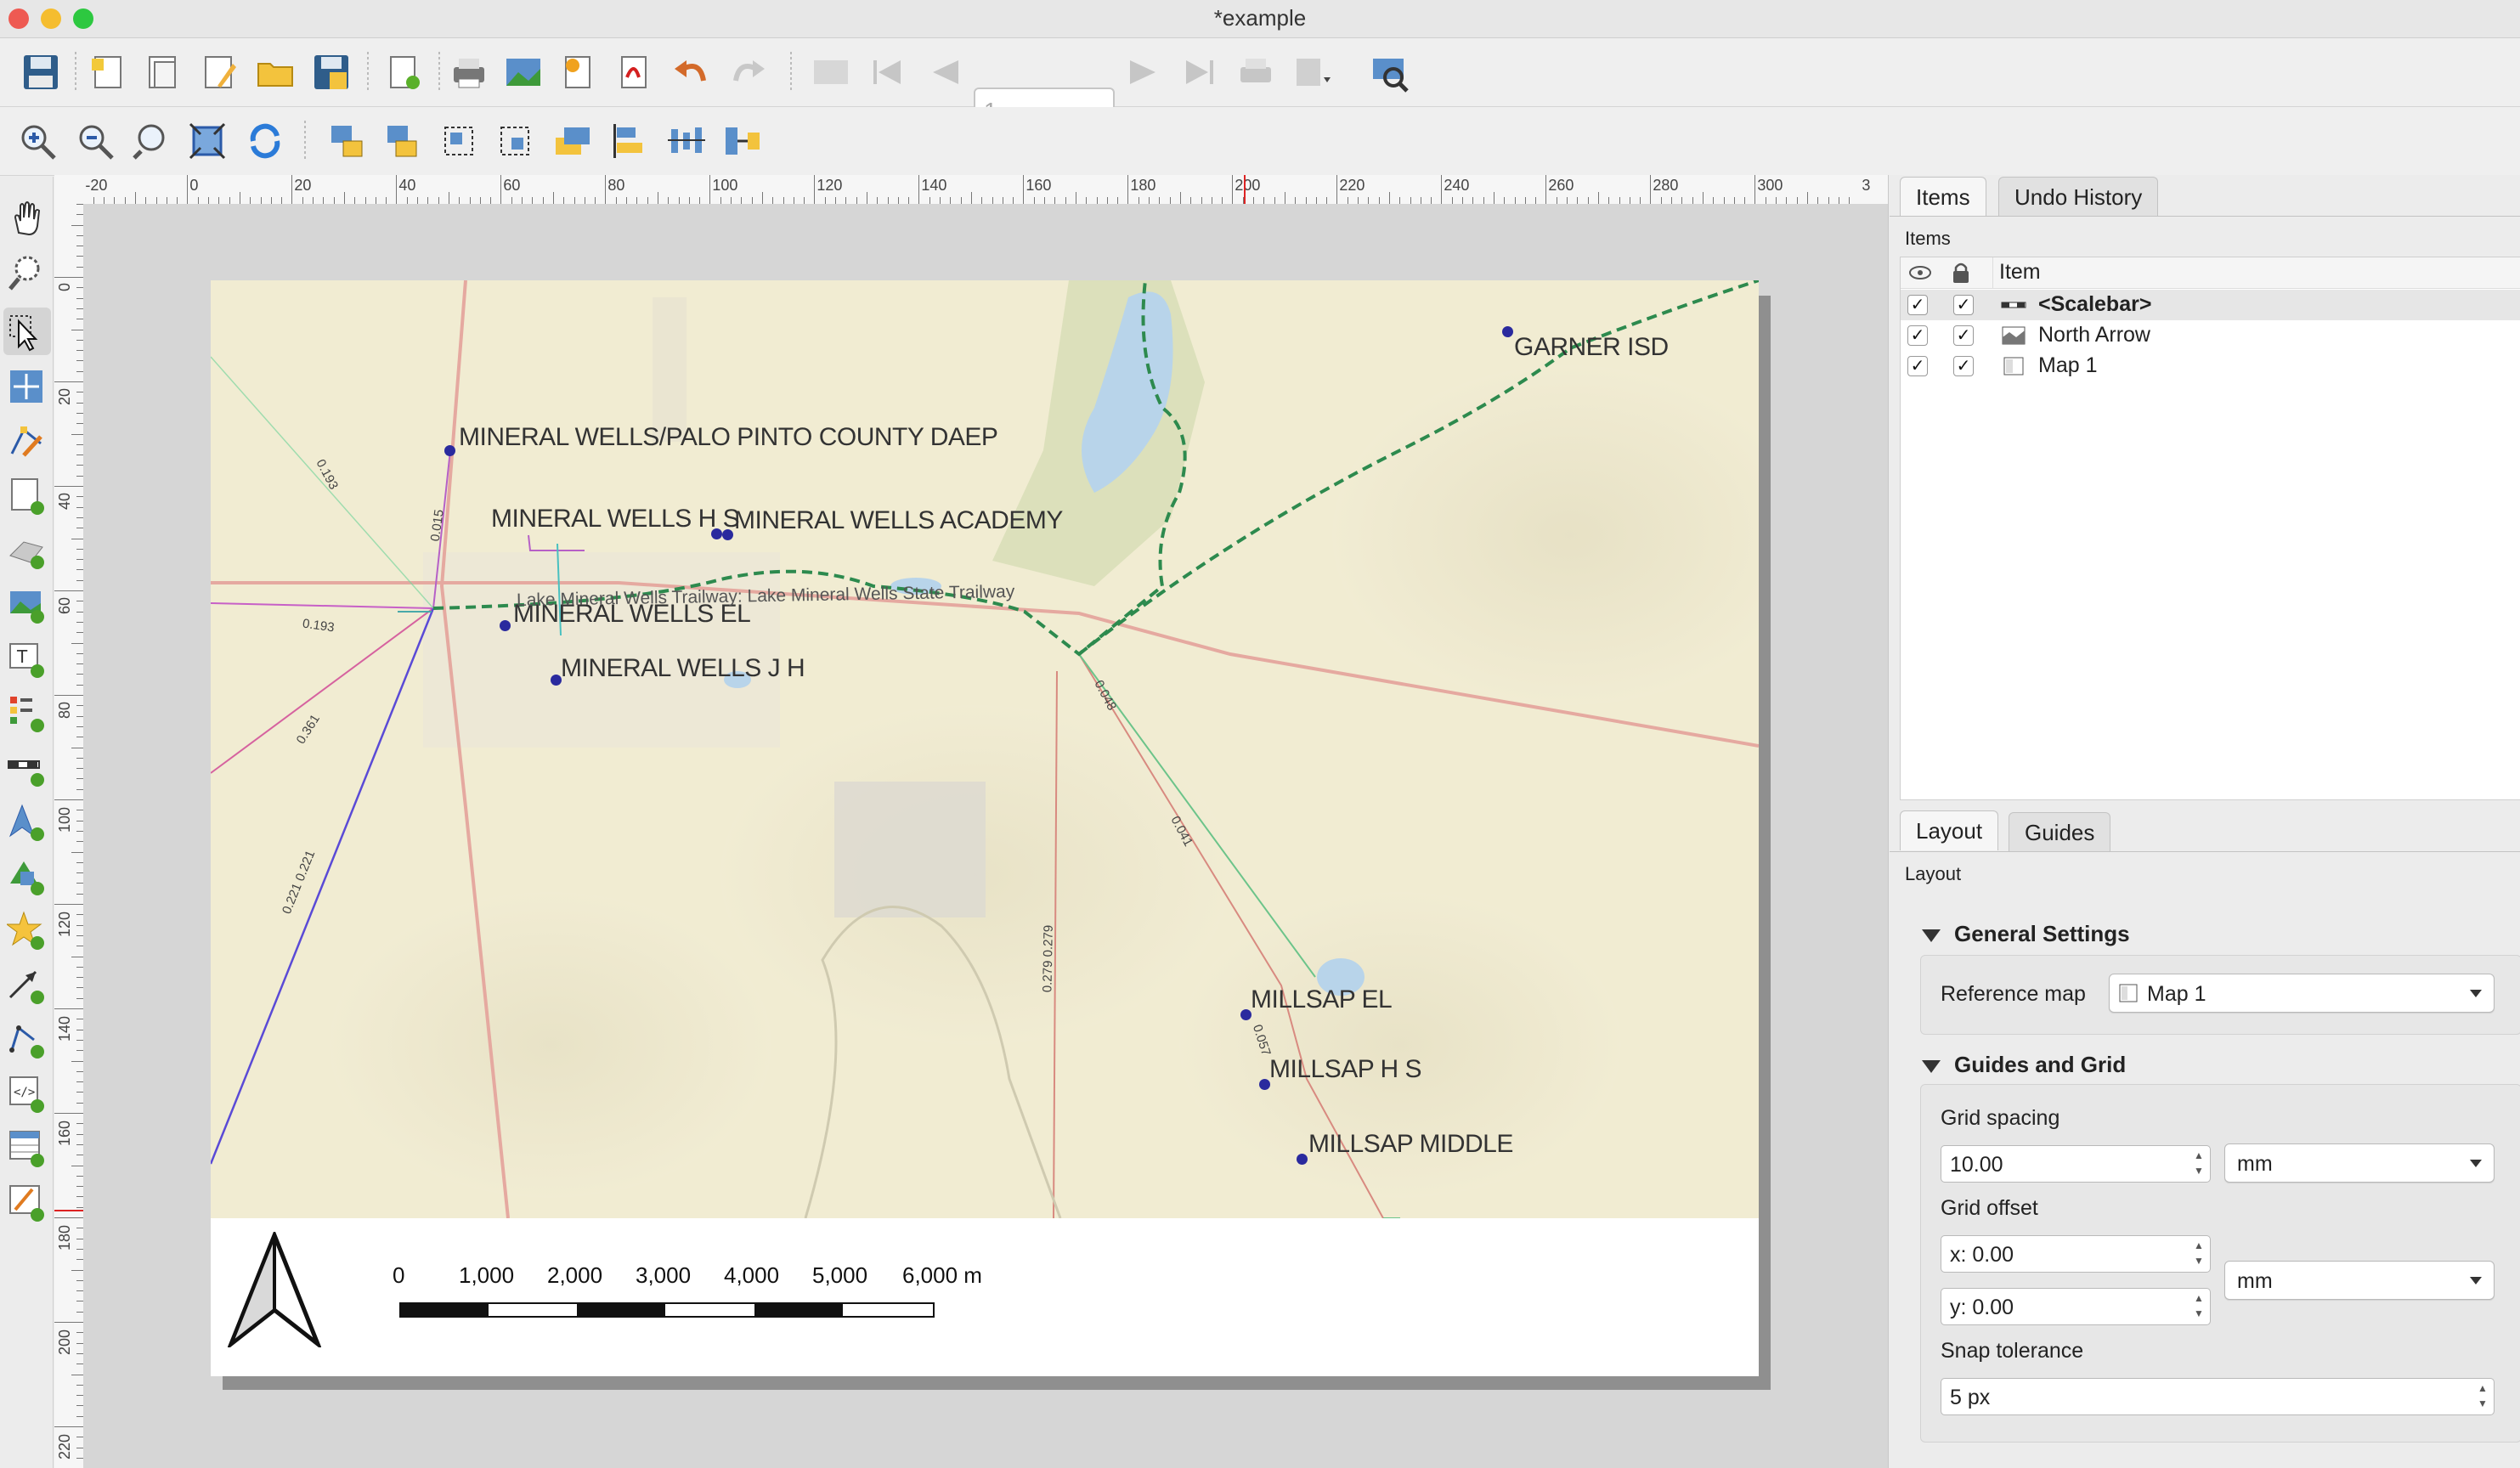 Image resolution: width=2520 pixels, height=1468 pixels. Describe the element at coordinates (27, 1202) in the screenshot. I see `add-fixed-table-icon` at that location.